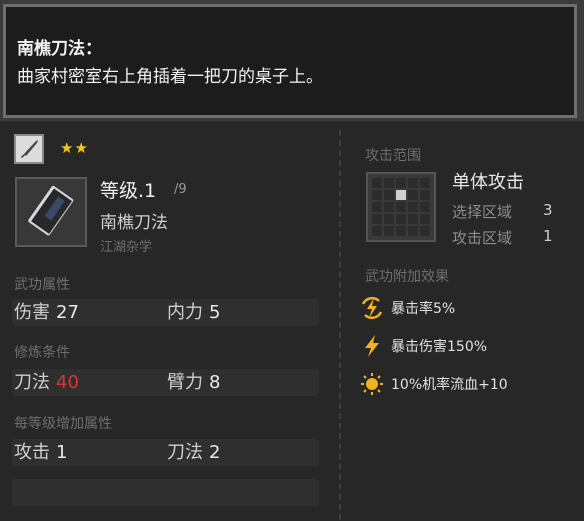 The image size is (584, 521). What do you see at coordinates (67, 382) in the screenshot?
I see `blade-req-value: 40` at bounding box center [67, 382].